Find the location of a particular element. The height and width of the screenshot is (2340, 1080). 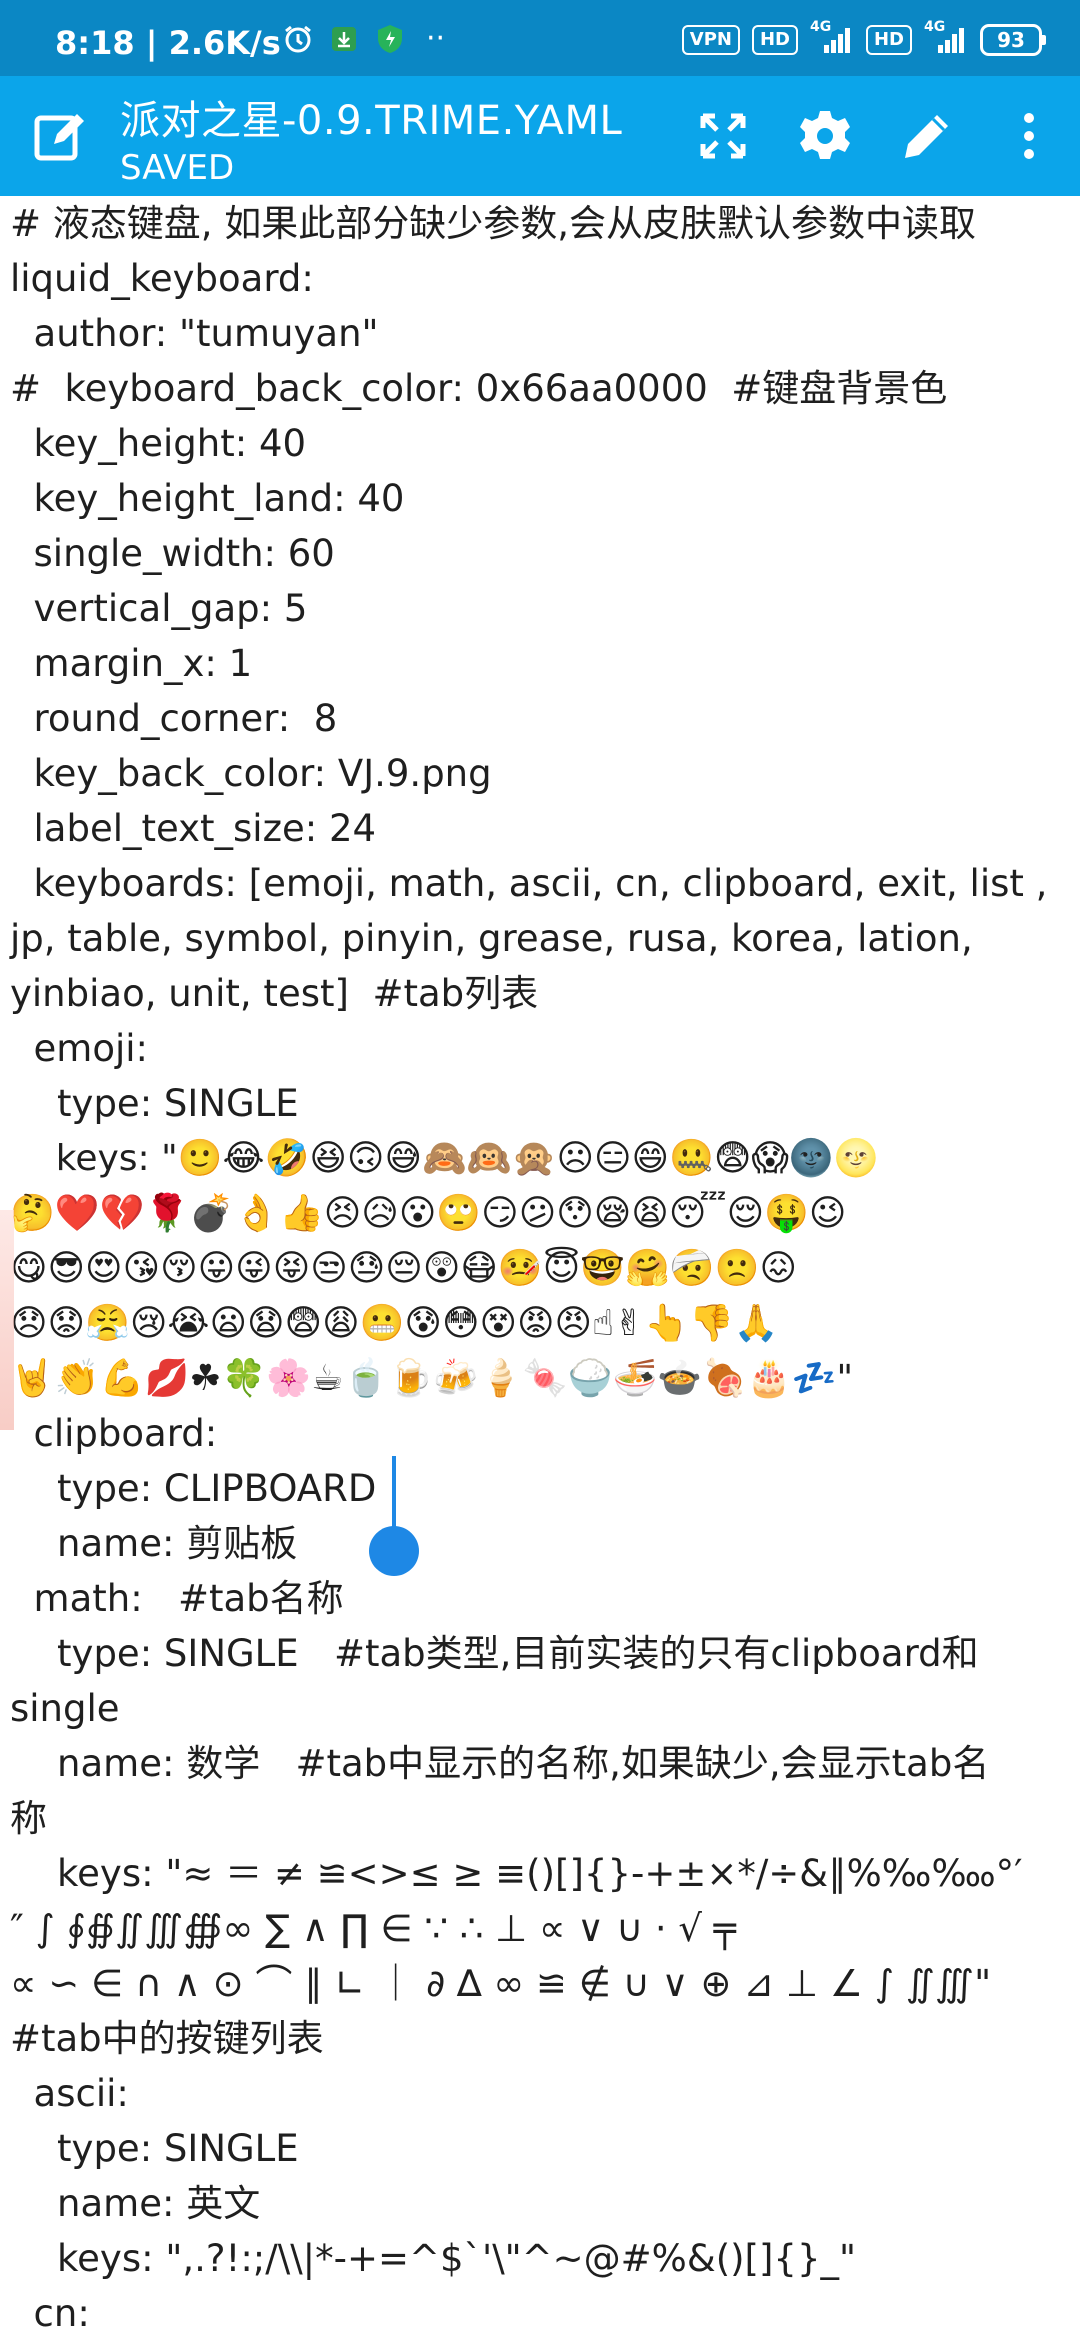

app-bar: 派对之星-0.9.TRIME.YAML SAVED is located at coordinates (540, 136).